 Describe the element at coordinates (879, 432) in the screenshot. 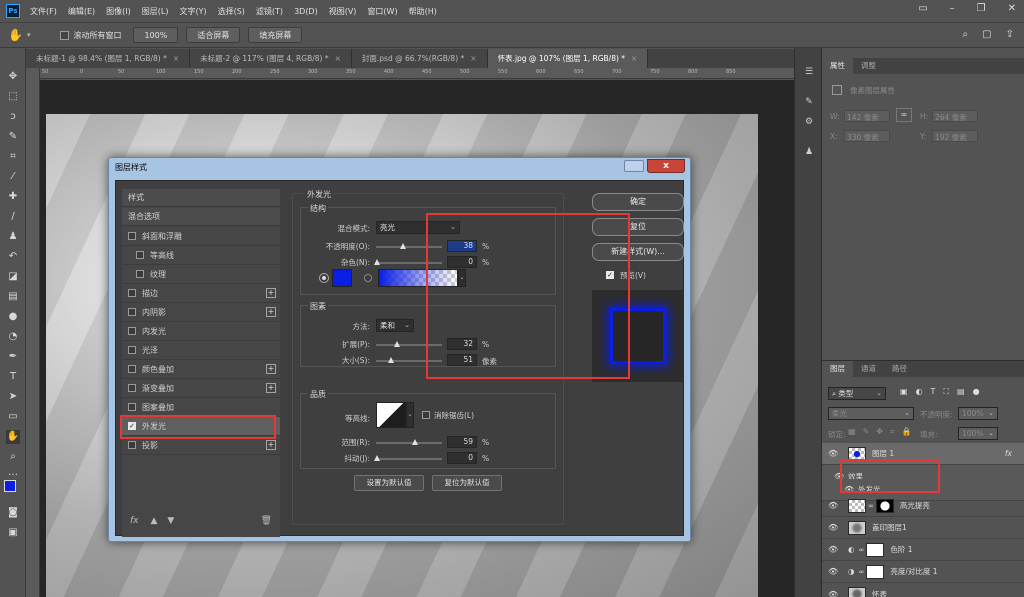

I see `lock-position-icon: ✥` at that location.